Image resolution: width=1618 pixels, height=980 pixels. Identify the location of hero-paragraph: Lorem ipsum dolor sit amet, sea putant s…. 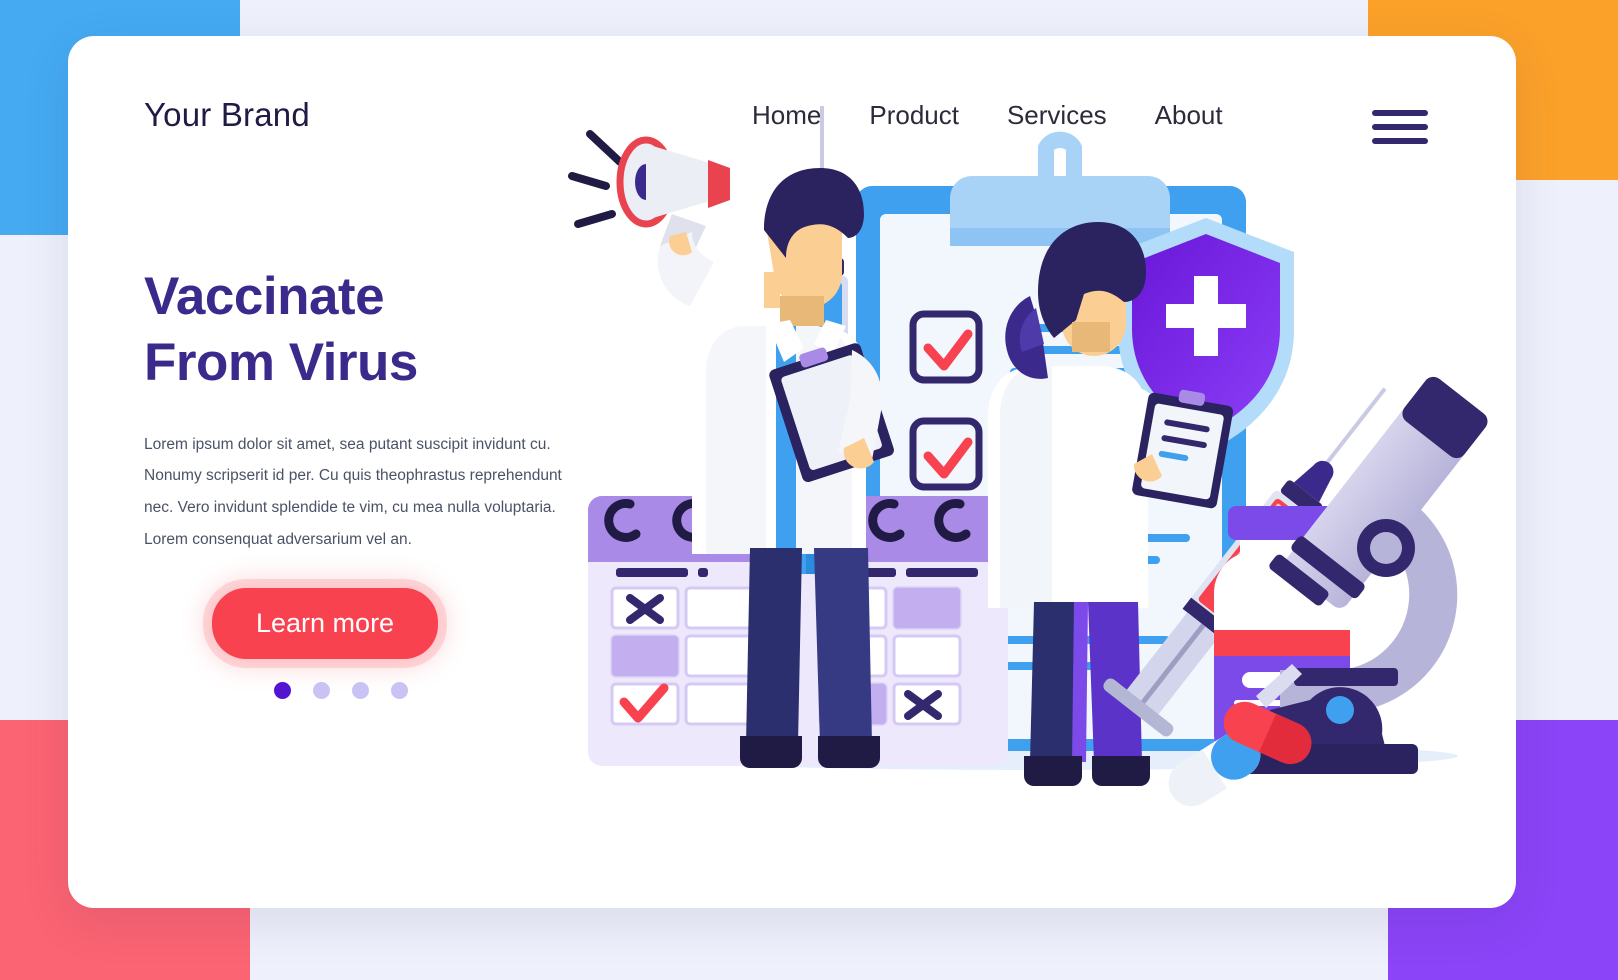
(353, 491).